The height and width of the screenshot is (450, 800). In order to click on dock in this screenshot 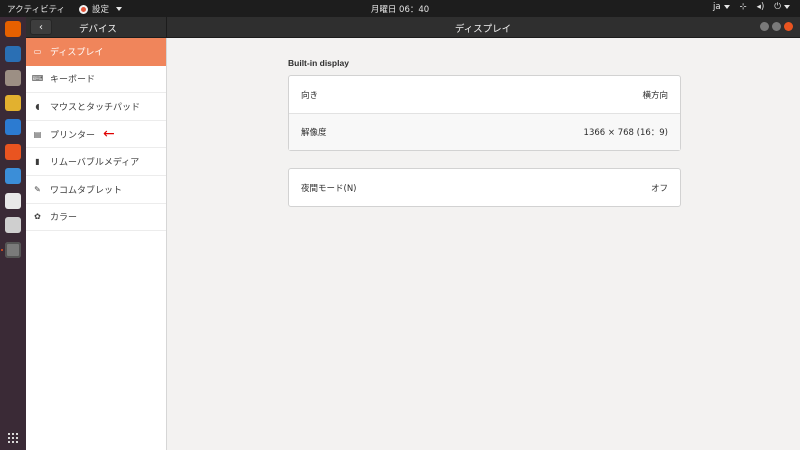, I will do `click(13, 233)`.